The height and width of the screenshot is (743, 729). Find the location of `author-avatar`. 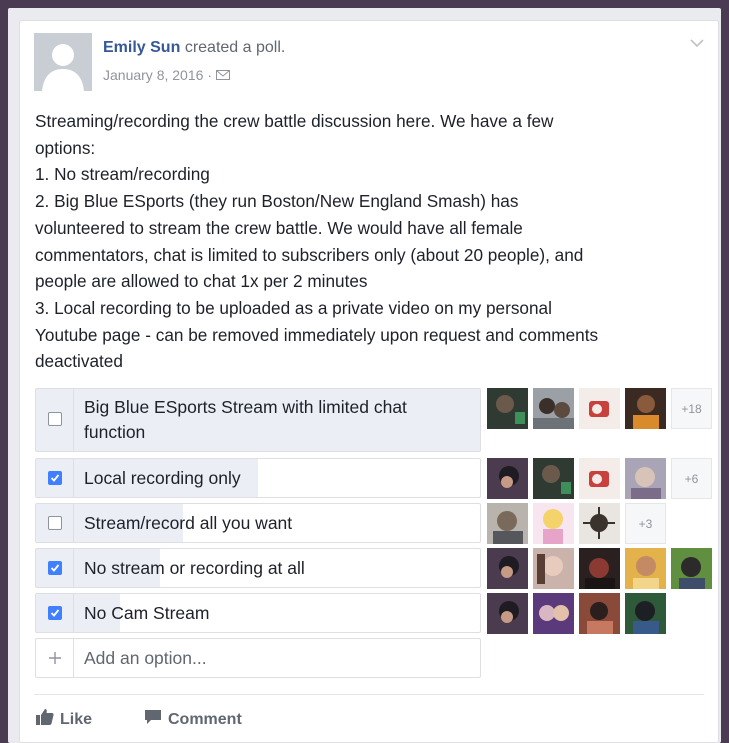

author-avatar is located at coordinates (63, 62).